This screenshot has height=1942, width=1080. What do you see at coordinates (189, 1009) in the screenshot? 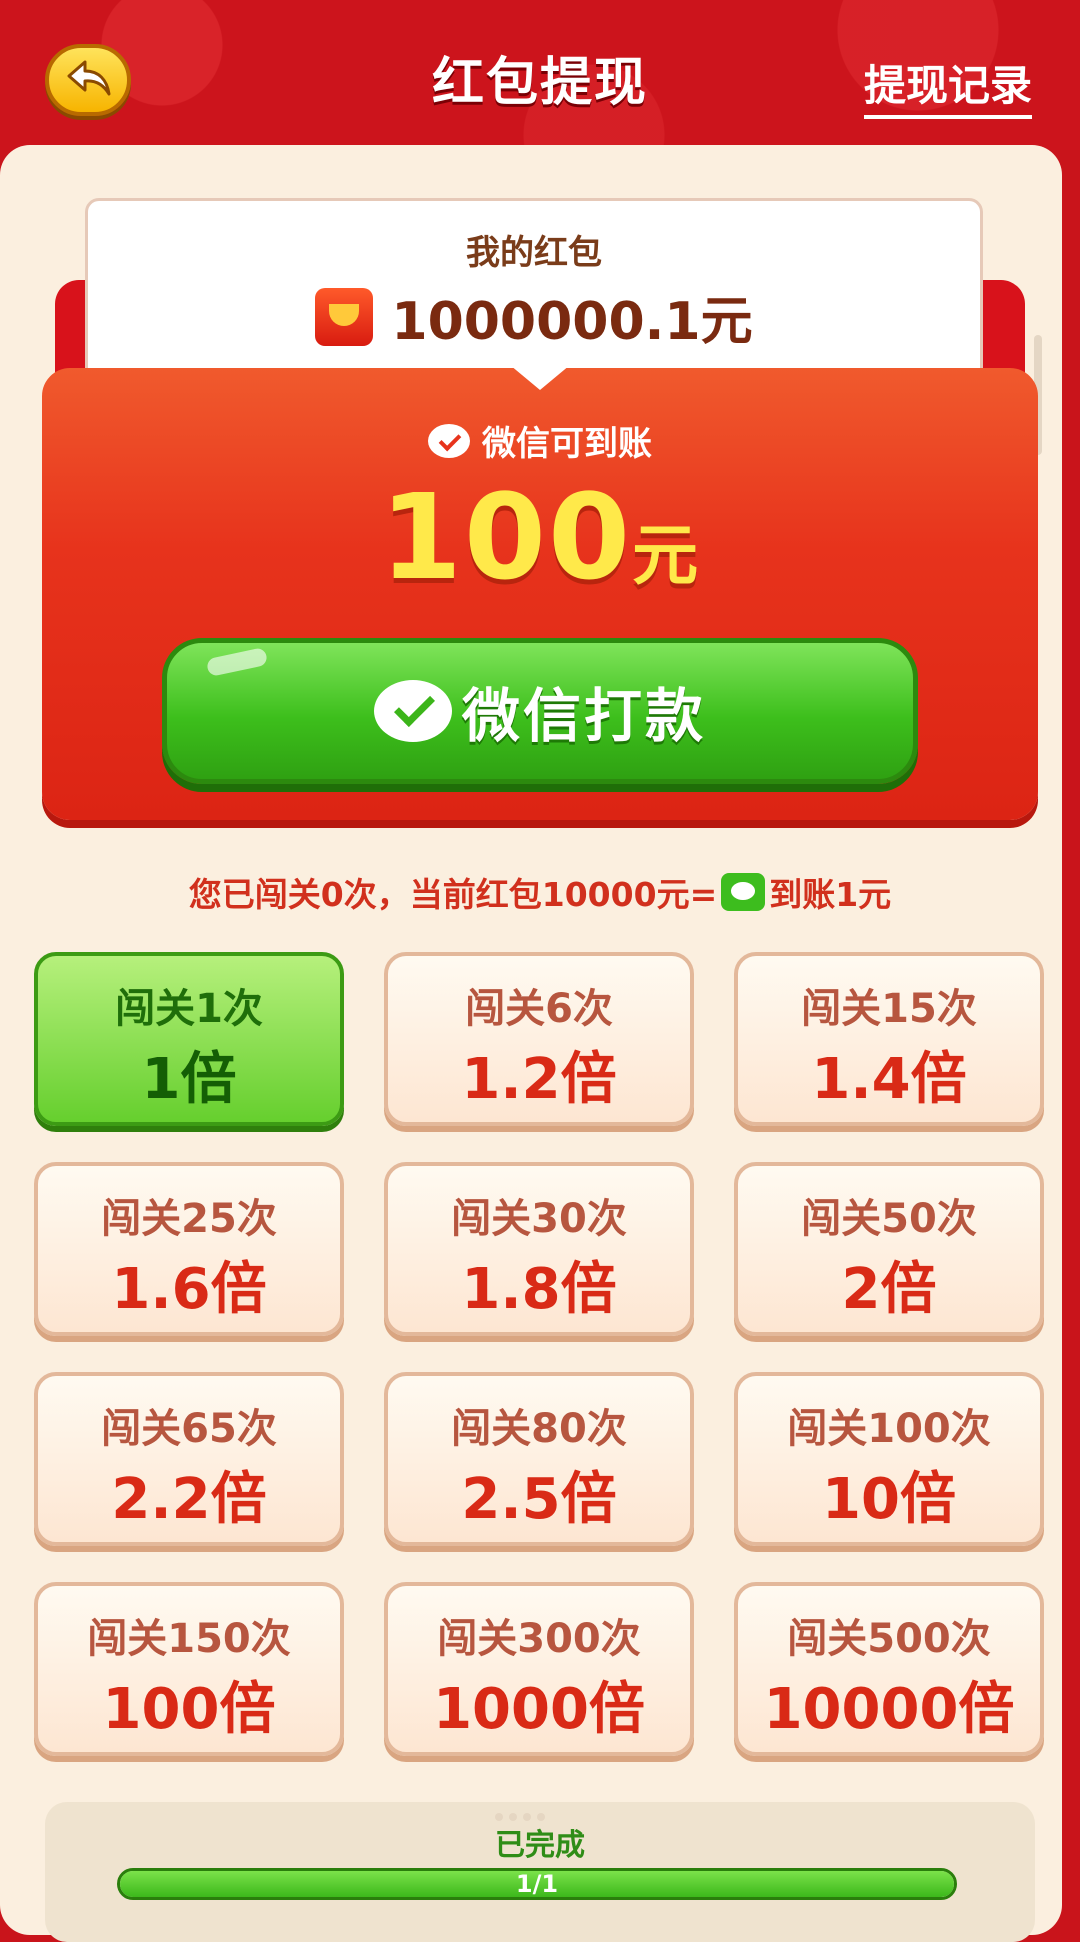
I see `tier-levels: 闯关1次` at bounding box center [189, 1009].